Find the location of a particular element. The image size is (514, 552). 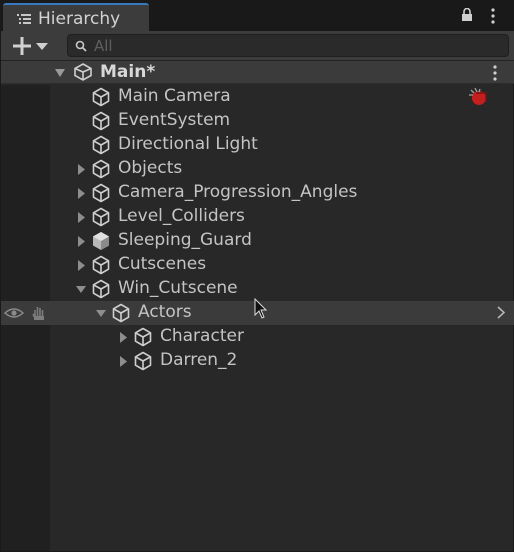

pickable-hand-icon is located at coordinates (39, 312).